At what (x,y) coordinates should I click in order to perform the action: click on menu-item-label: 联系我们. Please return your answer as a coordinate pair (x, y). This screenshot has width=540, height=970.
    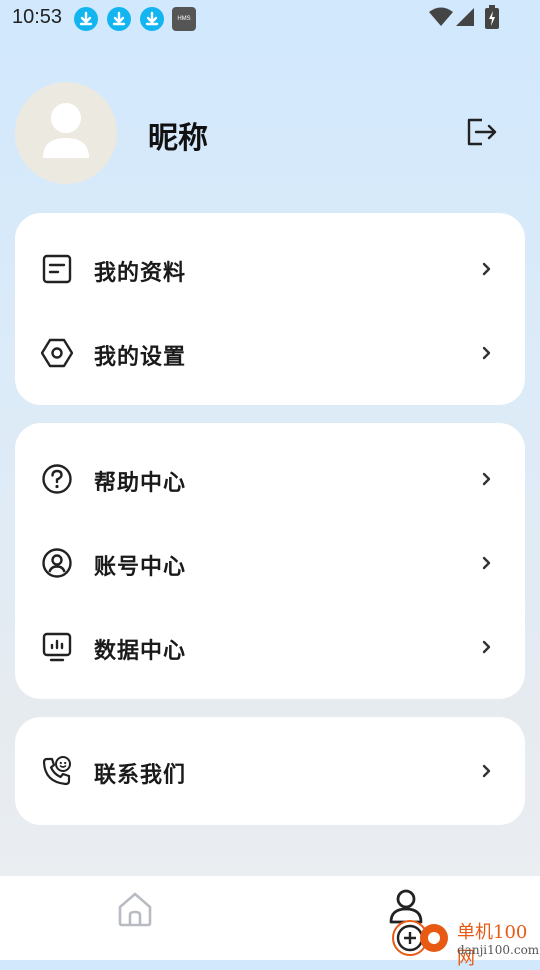
    Looking at the image, I should click on (140, 774).